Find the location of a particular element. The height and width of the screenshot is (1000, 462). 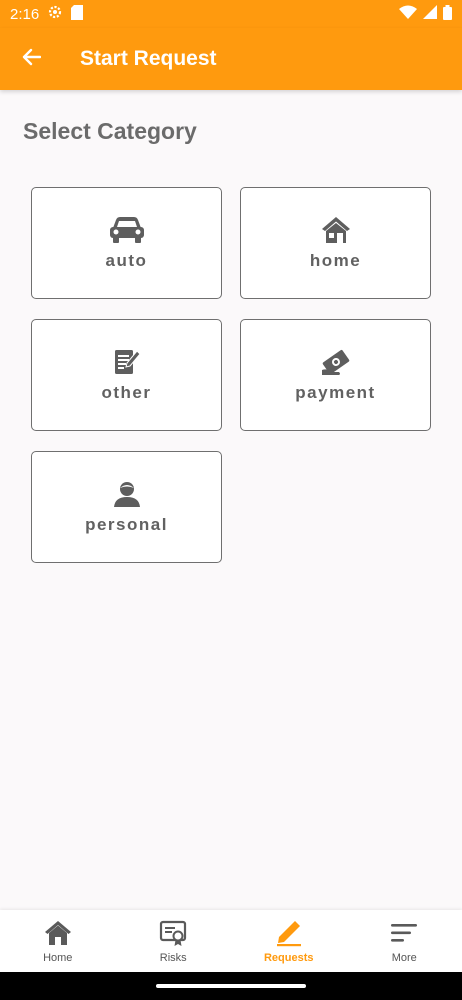

certificate-icon is located at coordinates (173, 933).